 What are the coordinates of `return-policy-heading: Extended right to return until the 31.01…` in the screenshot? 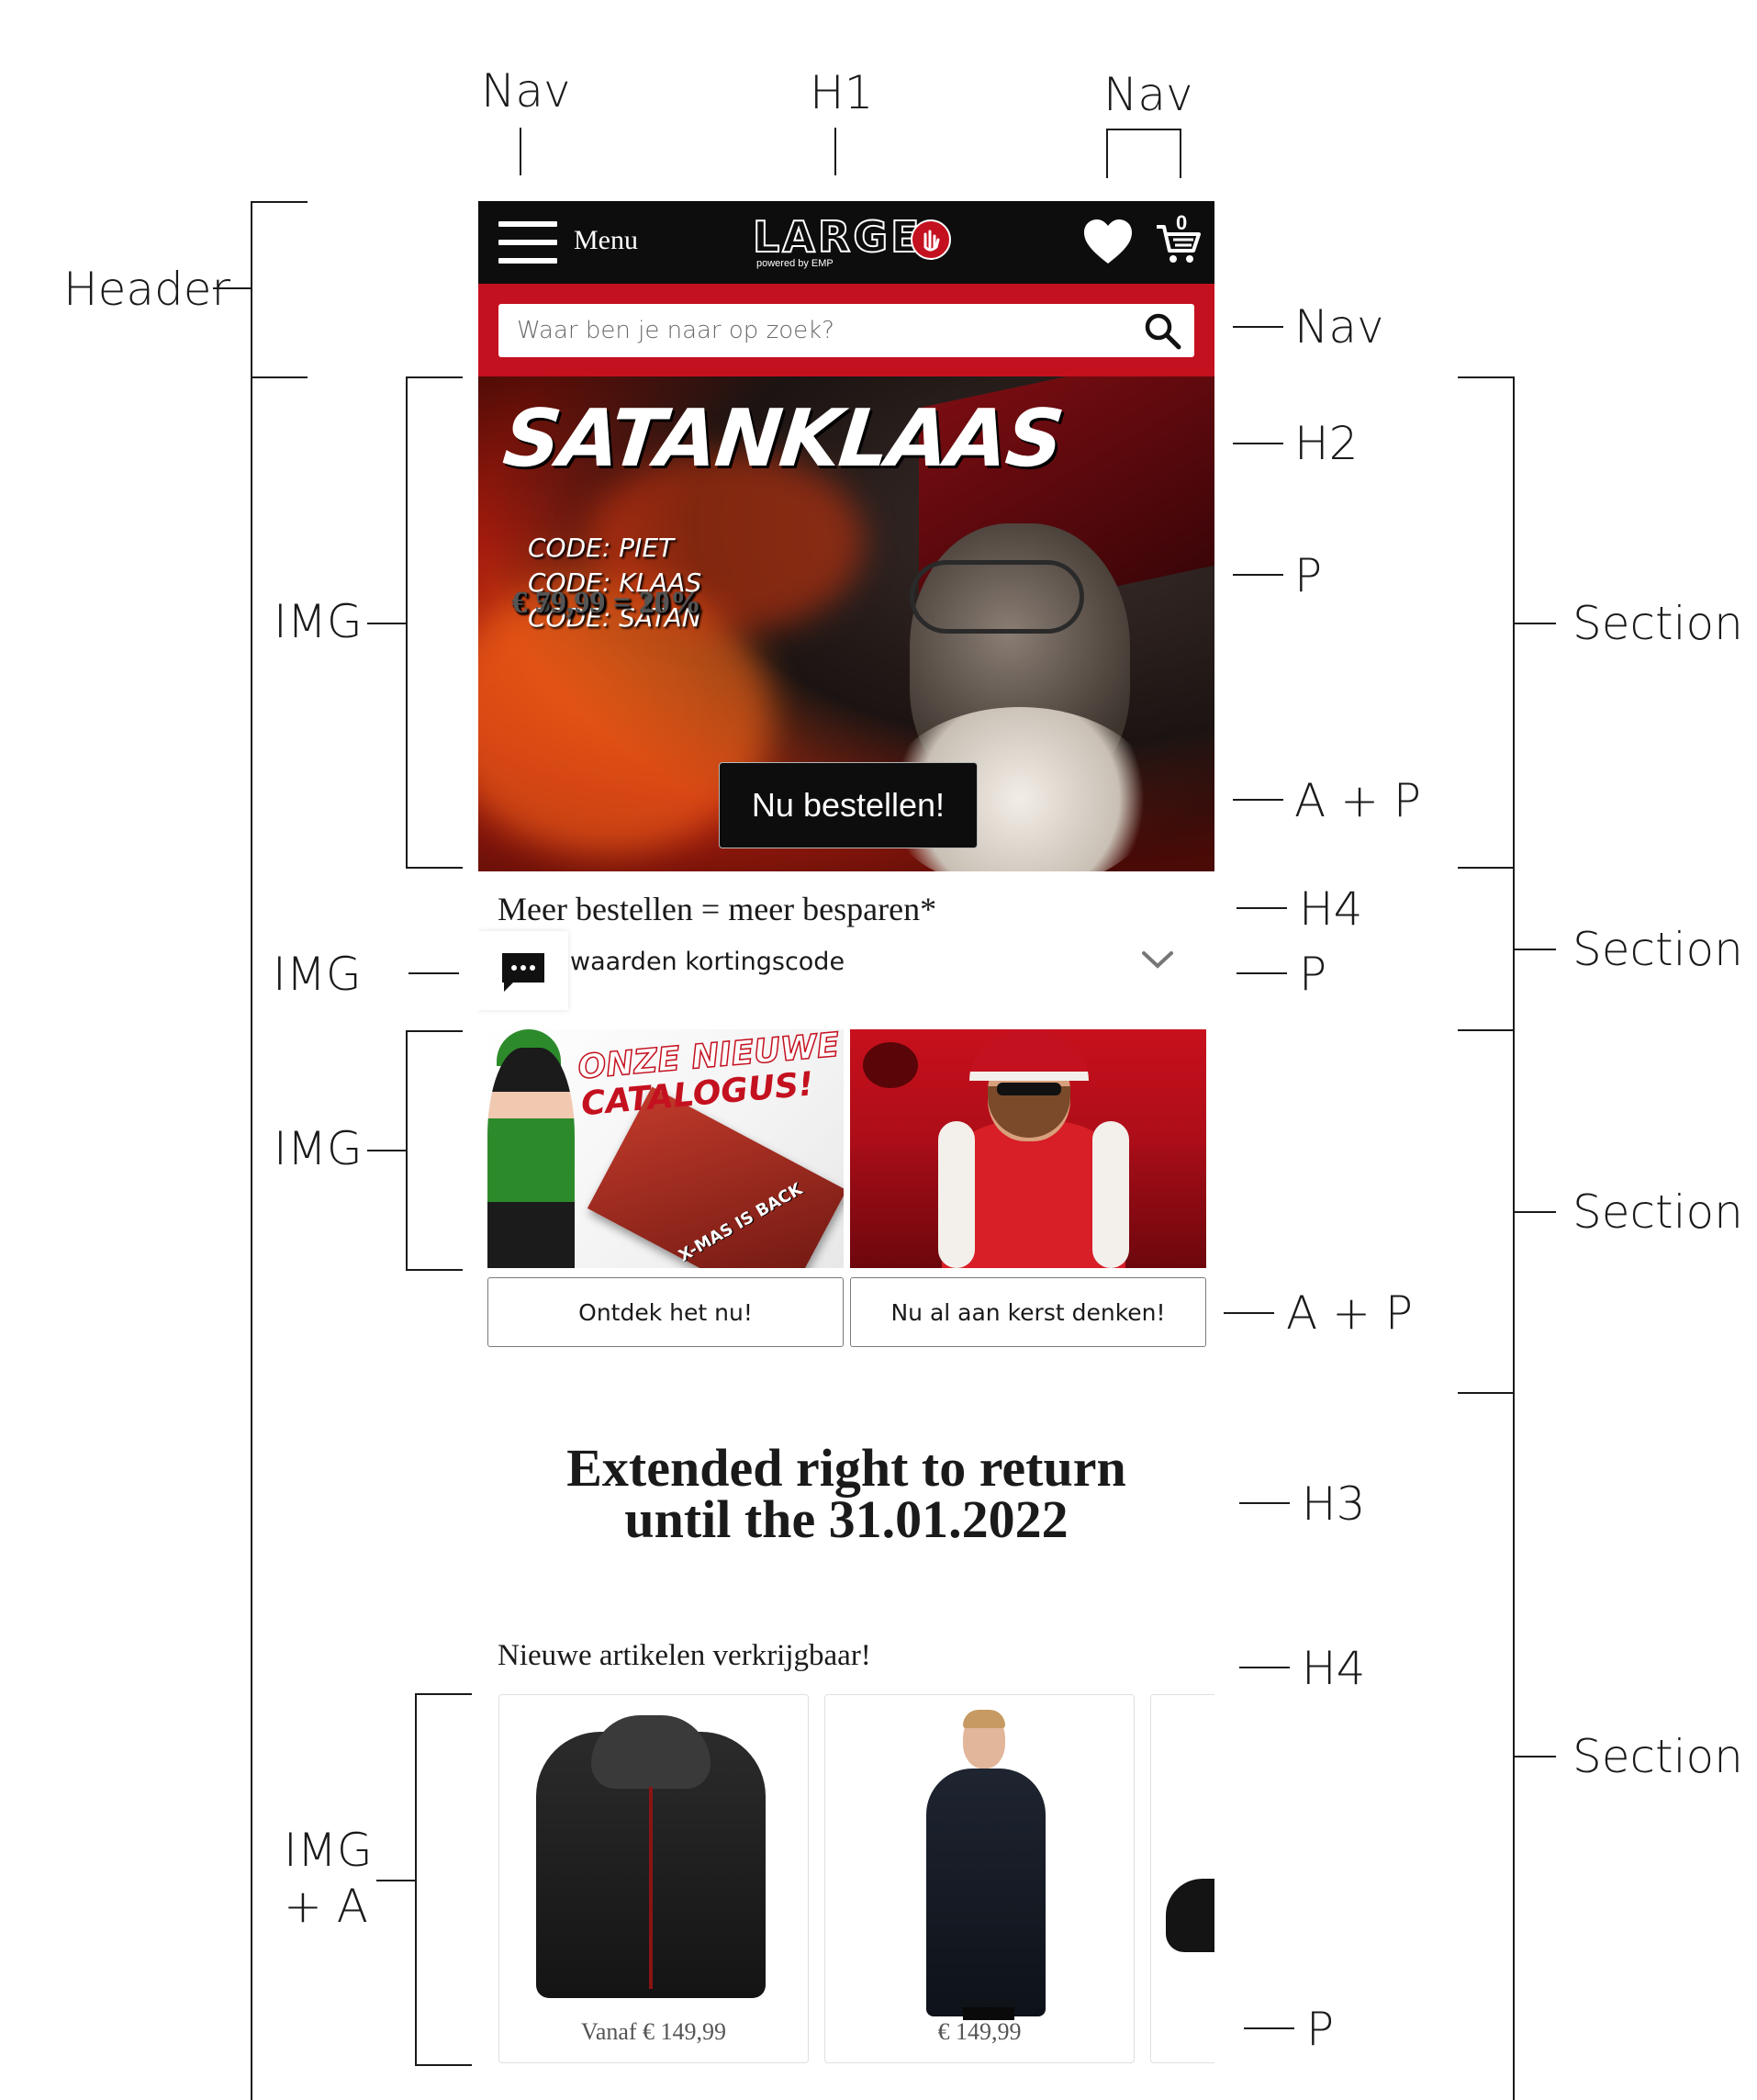 It's located at (846, 1493).